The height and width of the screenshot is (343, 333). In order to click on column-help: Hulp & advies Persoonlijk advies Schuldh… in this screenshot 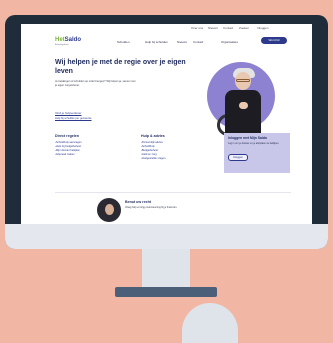, I will do `click(181, 147)`.